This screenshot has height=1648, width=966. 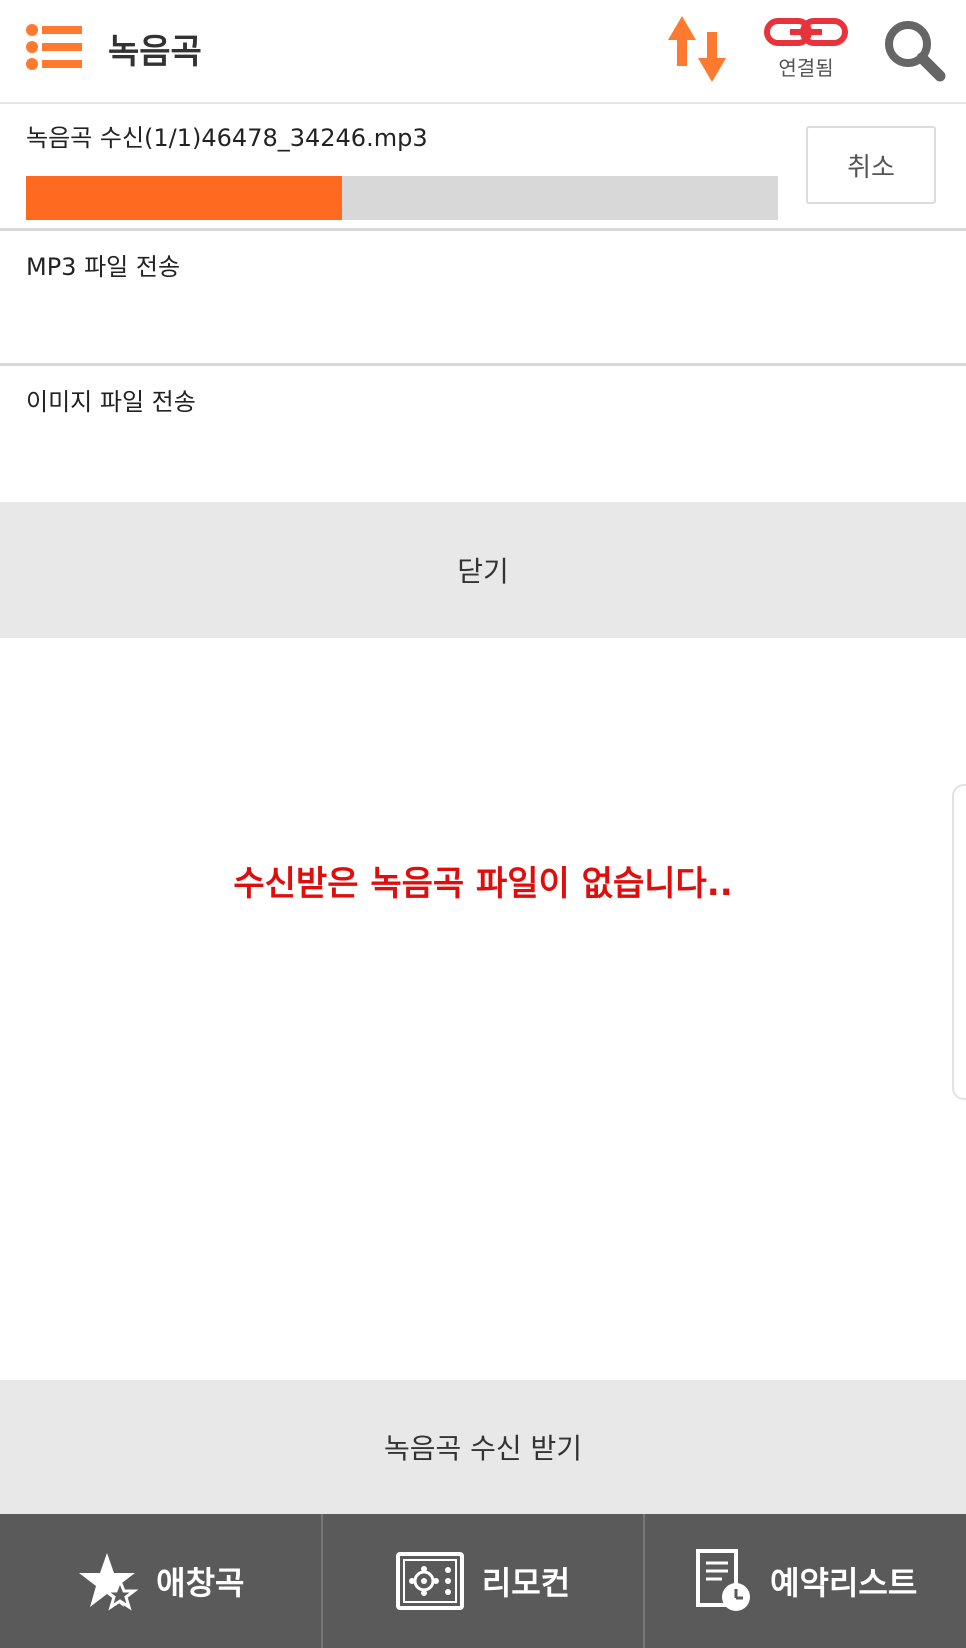 What do you see at coordinates (402, 198) in the screenshot?
I see `receive-progress-bar` at bounding box center [402, 198].